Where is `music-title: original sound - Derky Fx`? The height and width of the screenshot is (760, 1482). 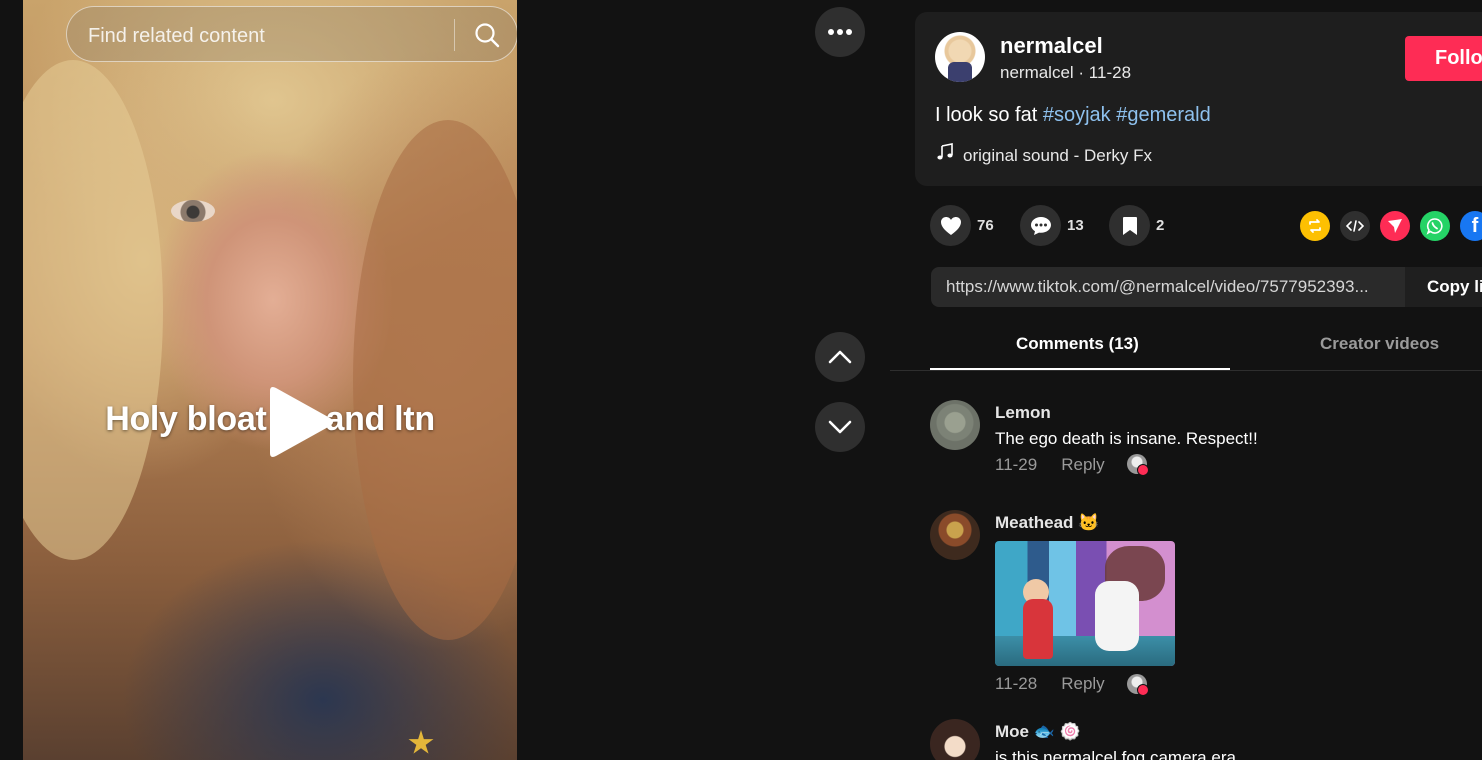
music-title: original sound - Derky Fx is located at coordinates (1057, 155).